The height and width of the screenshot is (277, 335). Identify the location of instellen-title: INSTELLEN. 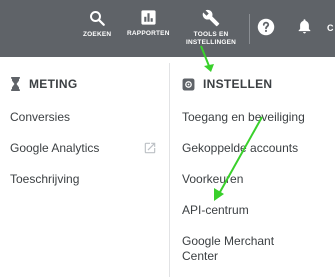
(238, 84).